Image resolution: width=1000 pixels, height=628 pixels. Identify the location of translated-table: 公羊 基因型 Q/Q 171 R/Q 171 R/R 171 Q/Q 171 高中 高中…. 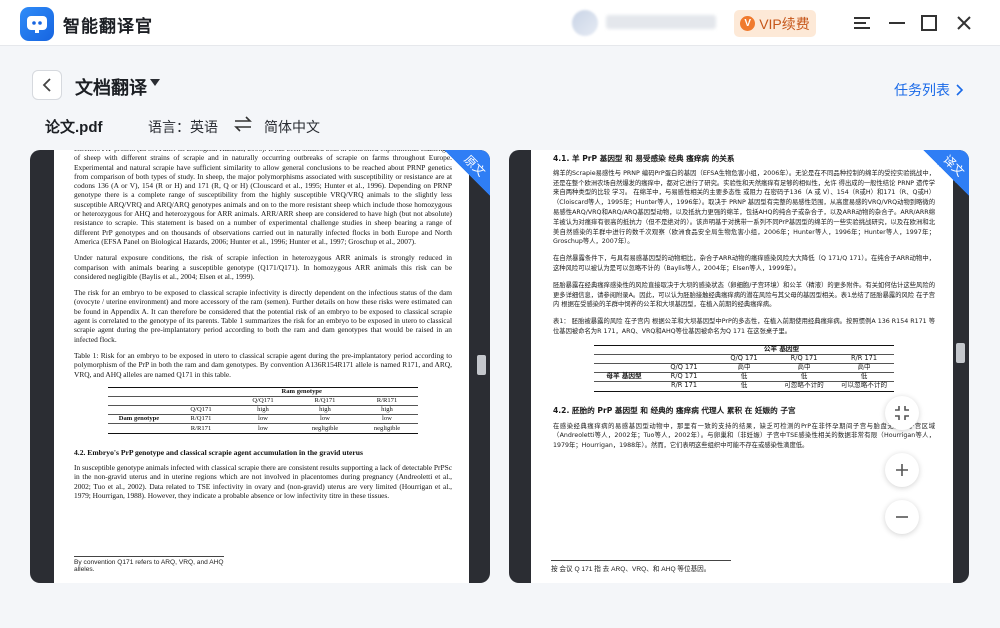
(744, 368).